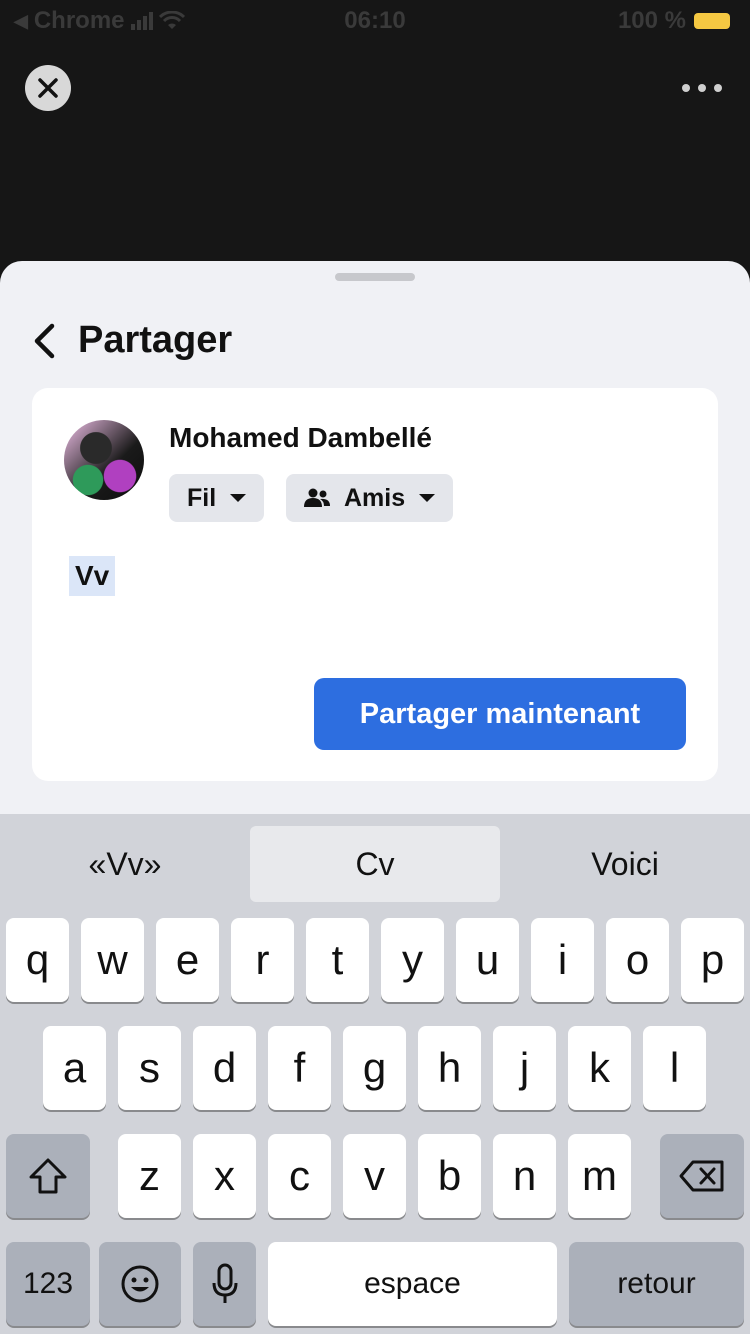 The image size is (750, 1334). What do you see at coordinates (149, 1176) in the screenshot?
I see `key-z: z` at bounding box center [149, 1176].